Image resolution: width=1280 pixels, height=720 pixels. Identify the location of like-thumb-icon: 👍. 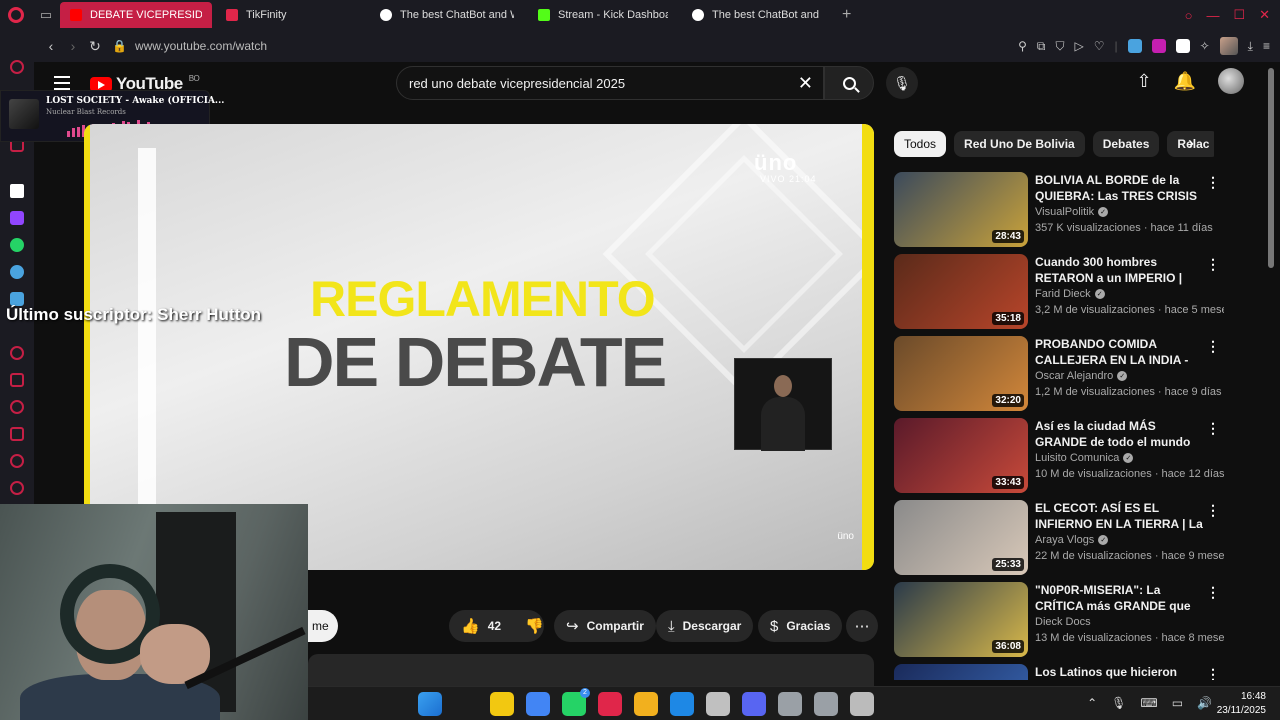
(470, 626).